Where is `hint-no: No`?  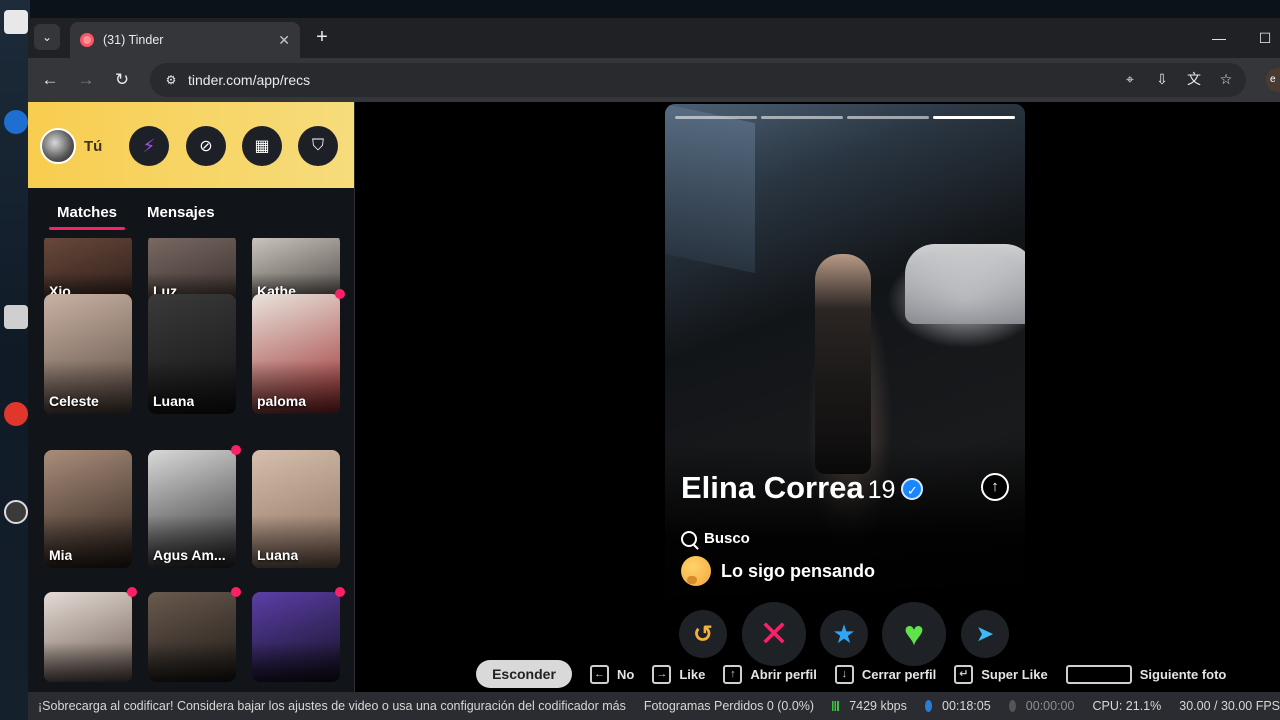 hint-no: No is located at coordinates (626, 674).